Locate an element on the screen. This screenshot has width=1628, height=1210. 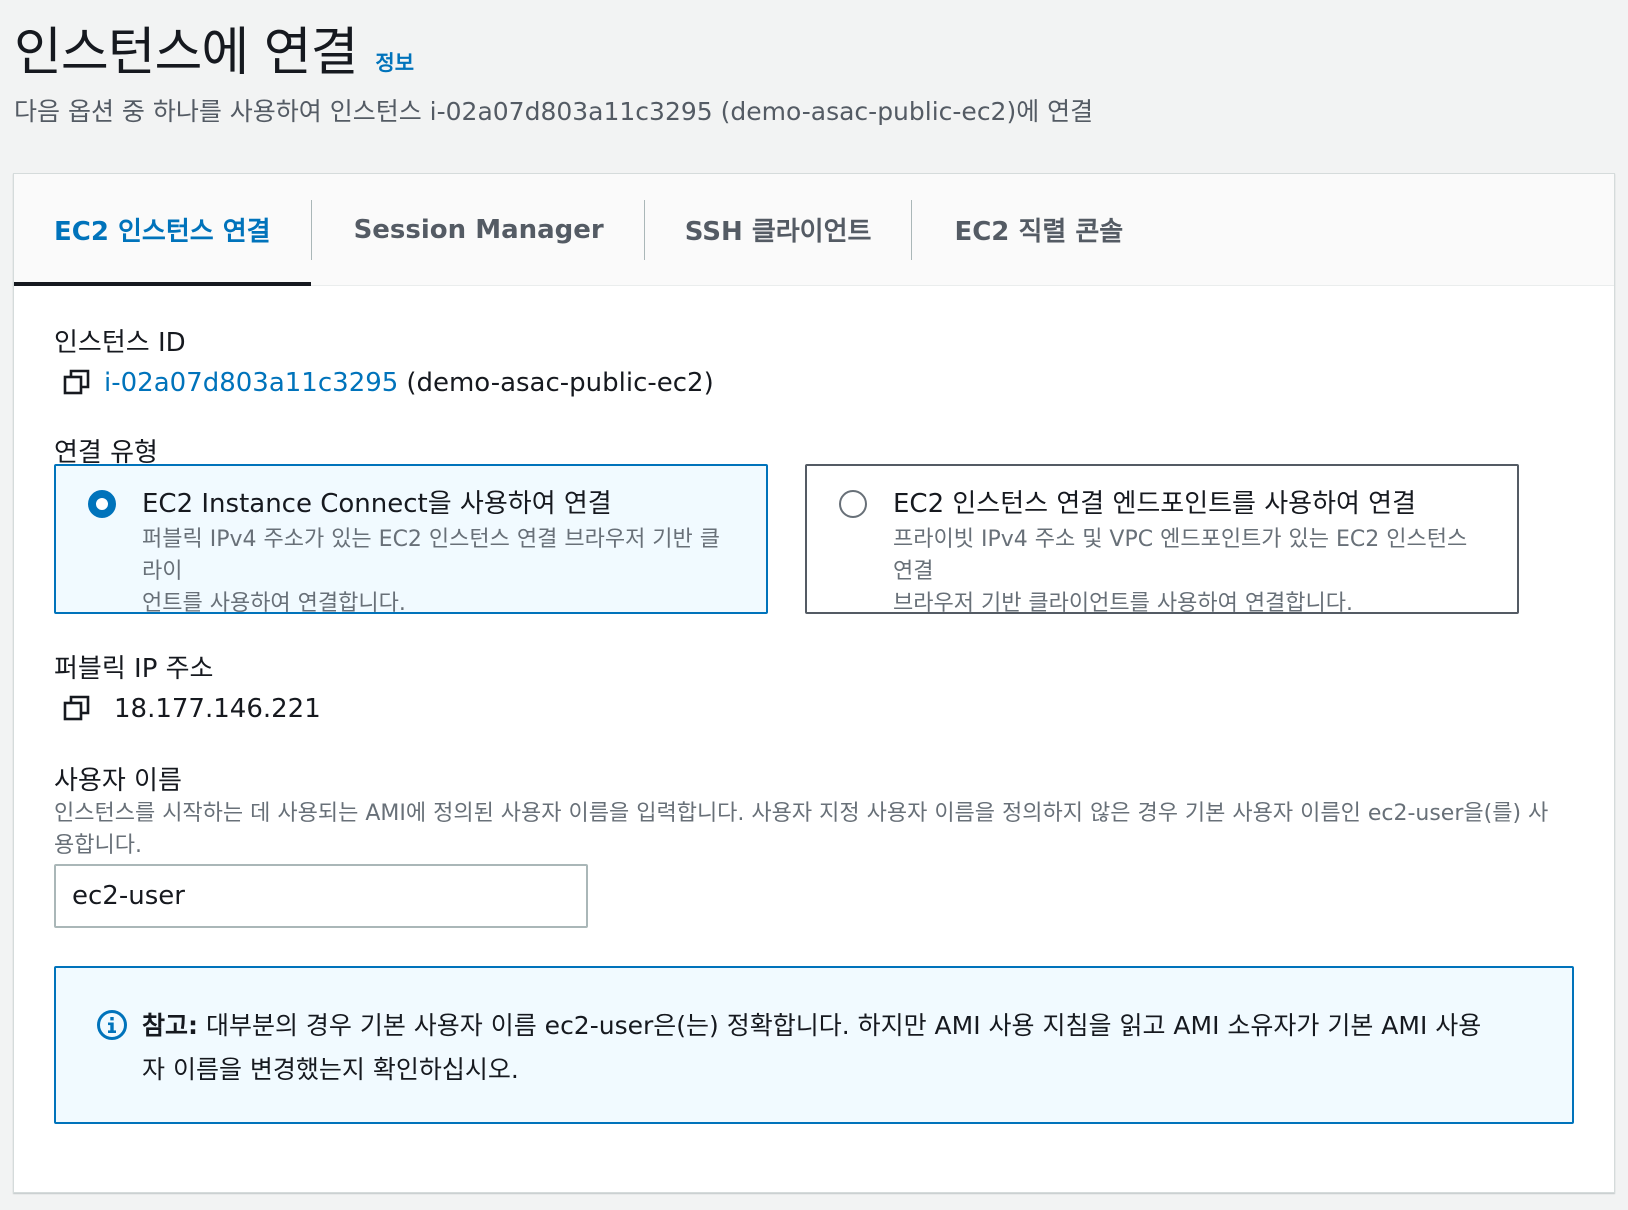
option-description-line: 언트를 사용하여 연결합니다. is located at coordinates (274, 603).